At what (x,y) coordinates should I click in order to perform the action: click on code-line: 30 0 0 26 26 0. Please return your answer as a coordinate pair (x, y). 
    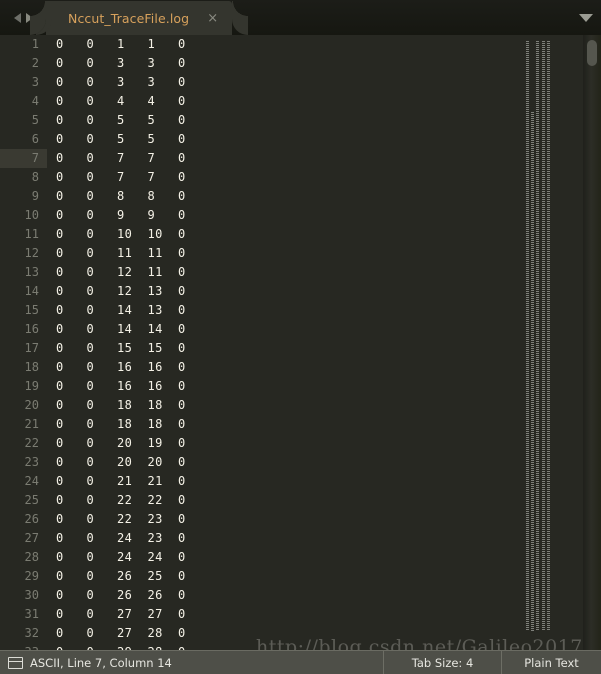
    Looking at the image, I should click on (260, 595).